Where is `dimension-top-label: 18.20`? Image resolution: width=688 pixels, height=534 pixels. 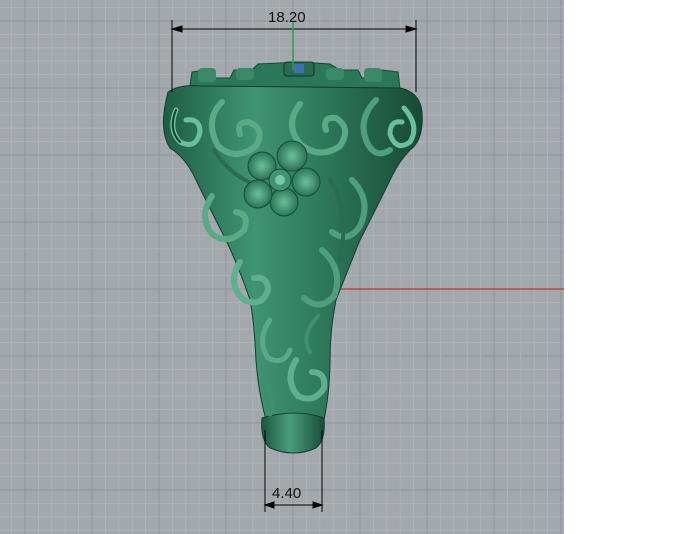 dimension-top-label: 18.20 is located at coordinates (287, 17).